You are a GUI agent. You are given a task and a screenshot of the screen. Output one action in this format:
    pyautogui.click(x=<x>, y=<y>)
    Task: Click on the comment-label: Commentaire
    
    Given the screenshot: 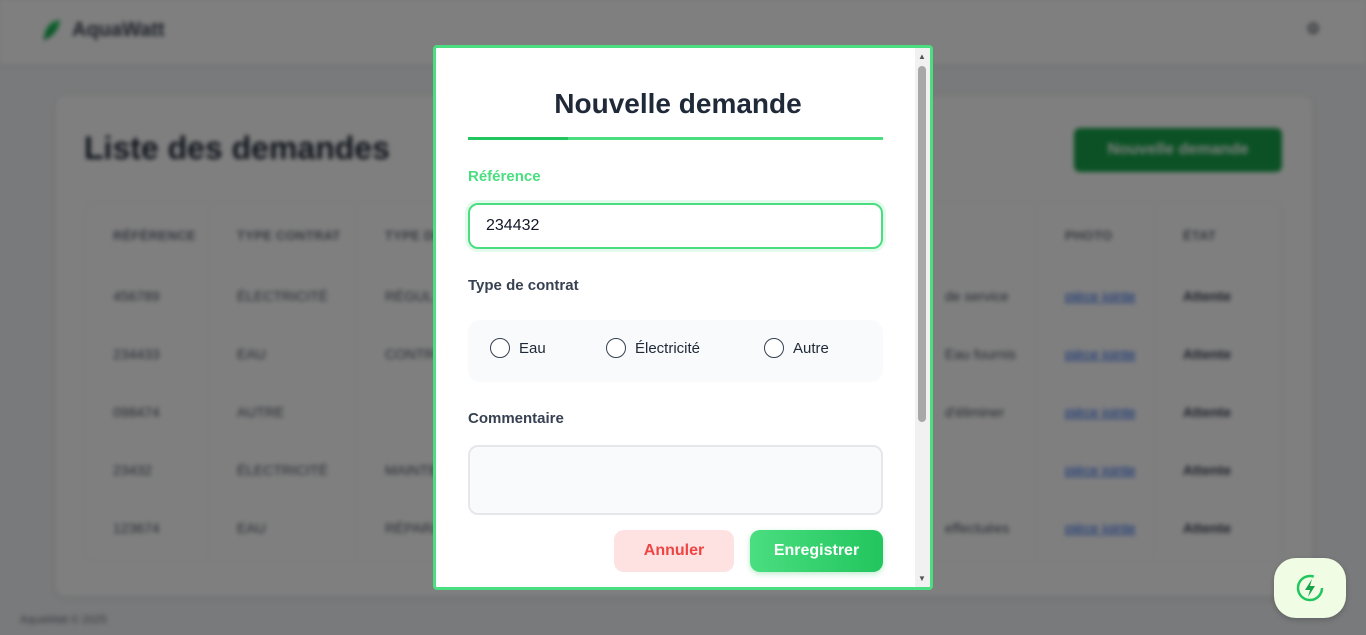 What is the action you would take?
    pyautogui.click(x=516, y=418)
    